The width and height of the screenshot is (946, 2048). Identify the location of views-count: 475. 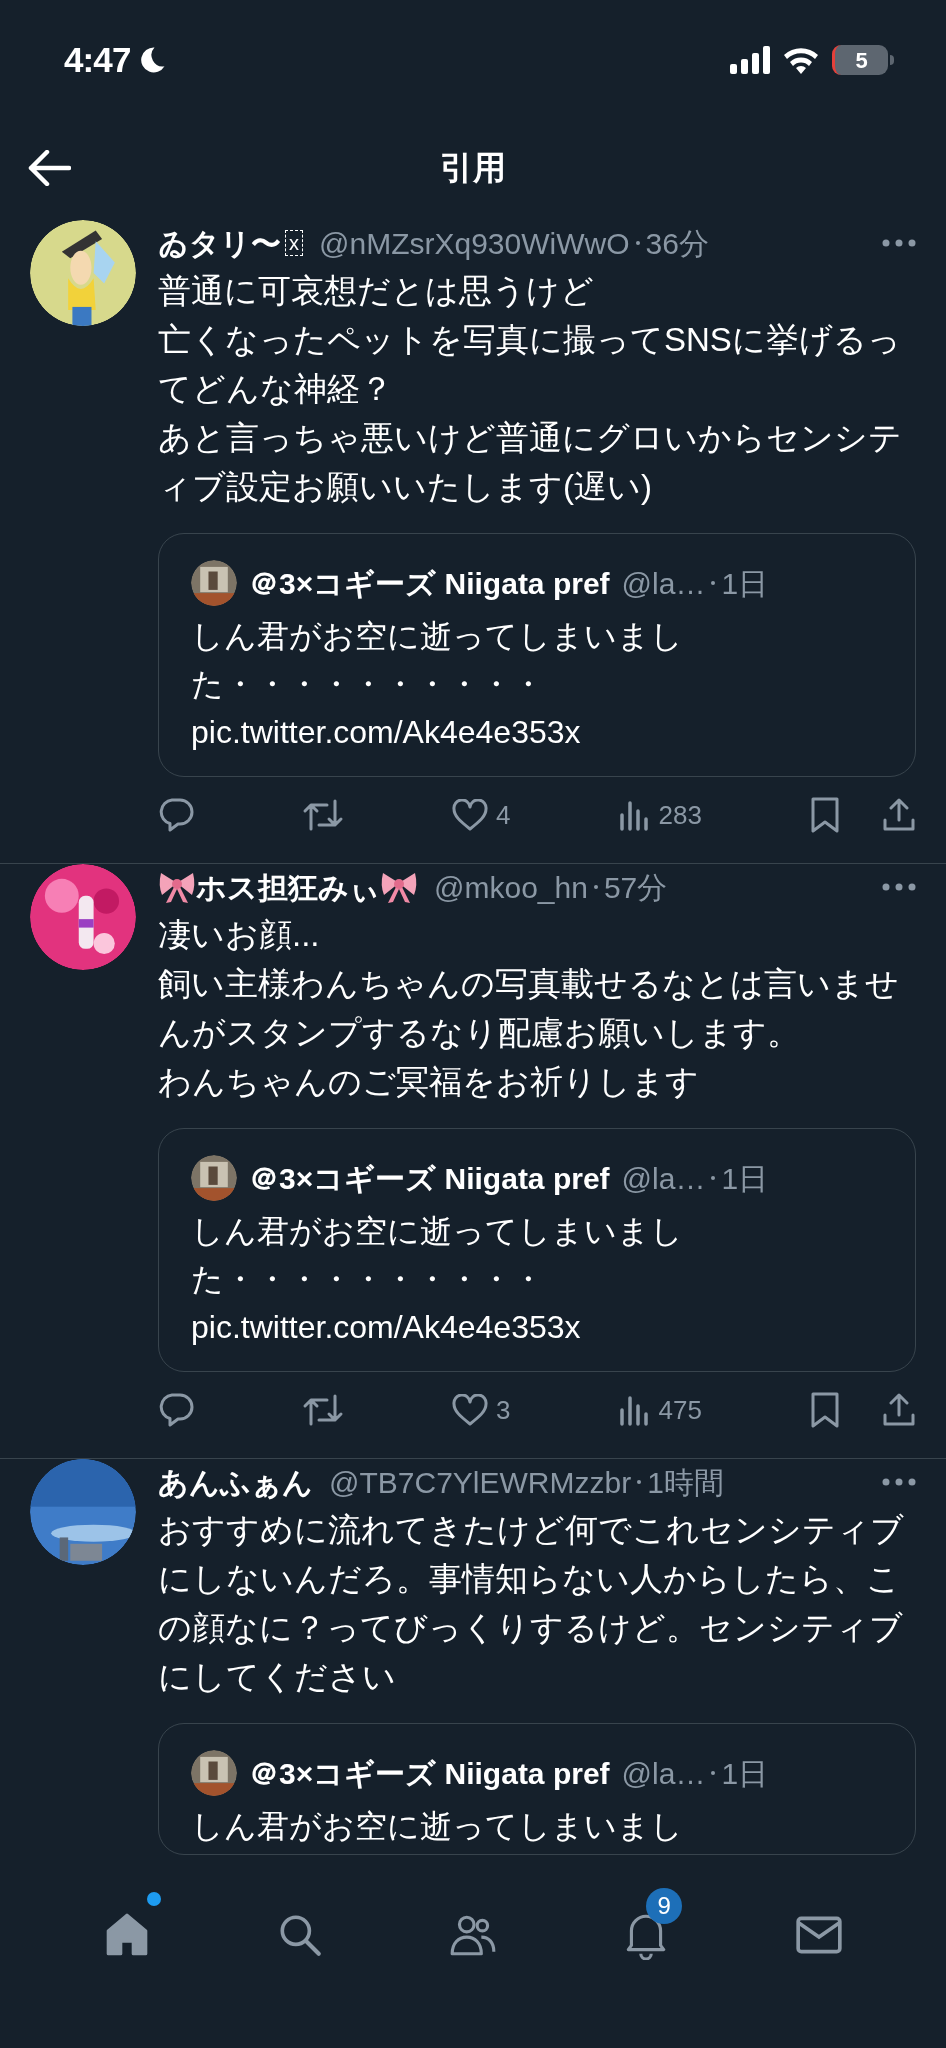
(680, 1410).